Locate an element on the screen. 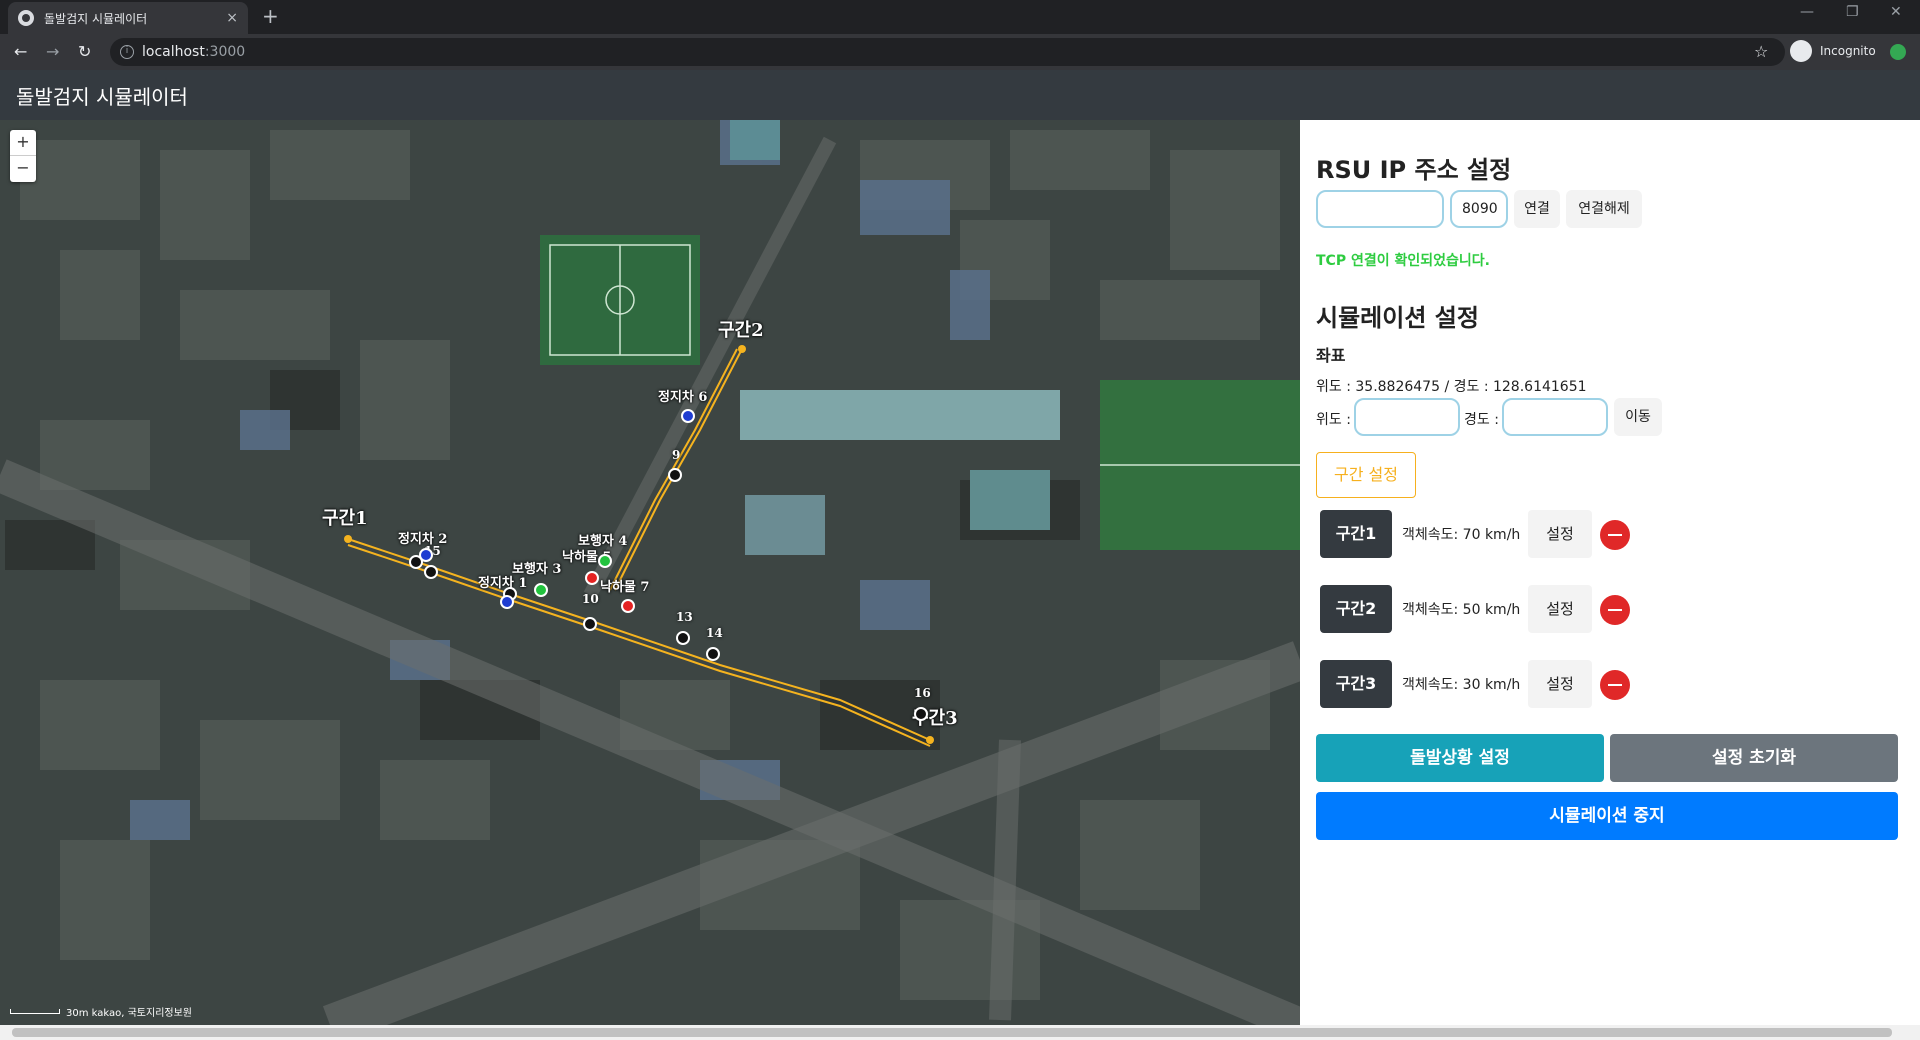  section-speed: 객체속도: 30 km/h is located at coordinates (1461, 685).